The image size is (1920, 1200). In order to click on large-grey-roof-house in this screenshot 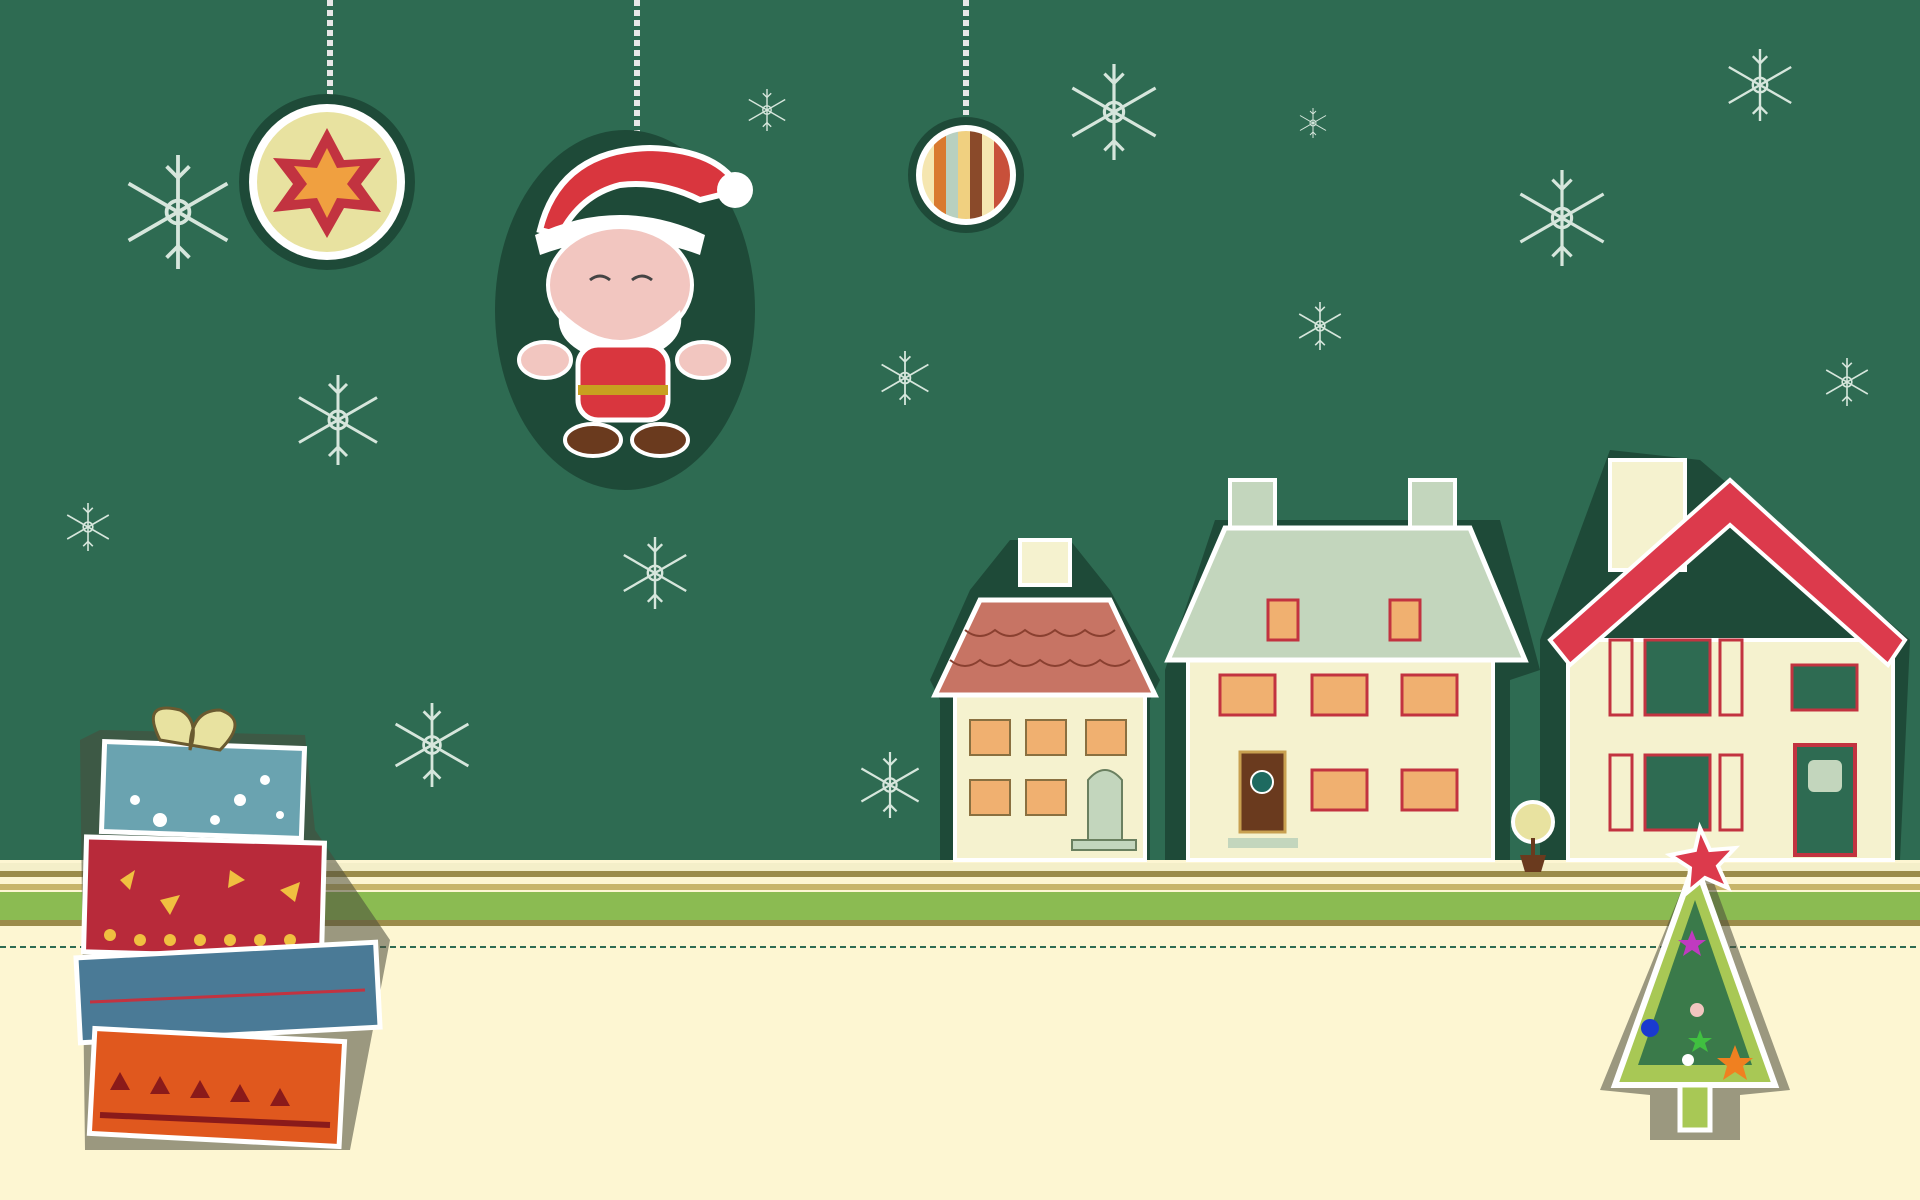, I will do `click(1352, 670)`.